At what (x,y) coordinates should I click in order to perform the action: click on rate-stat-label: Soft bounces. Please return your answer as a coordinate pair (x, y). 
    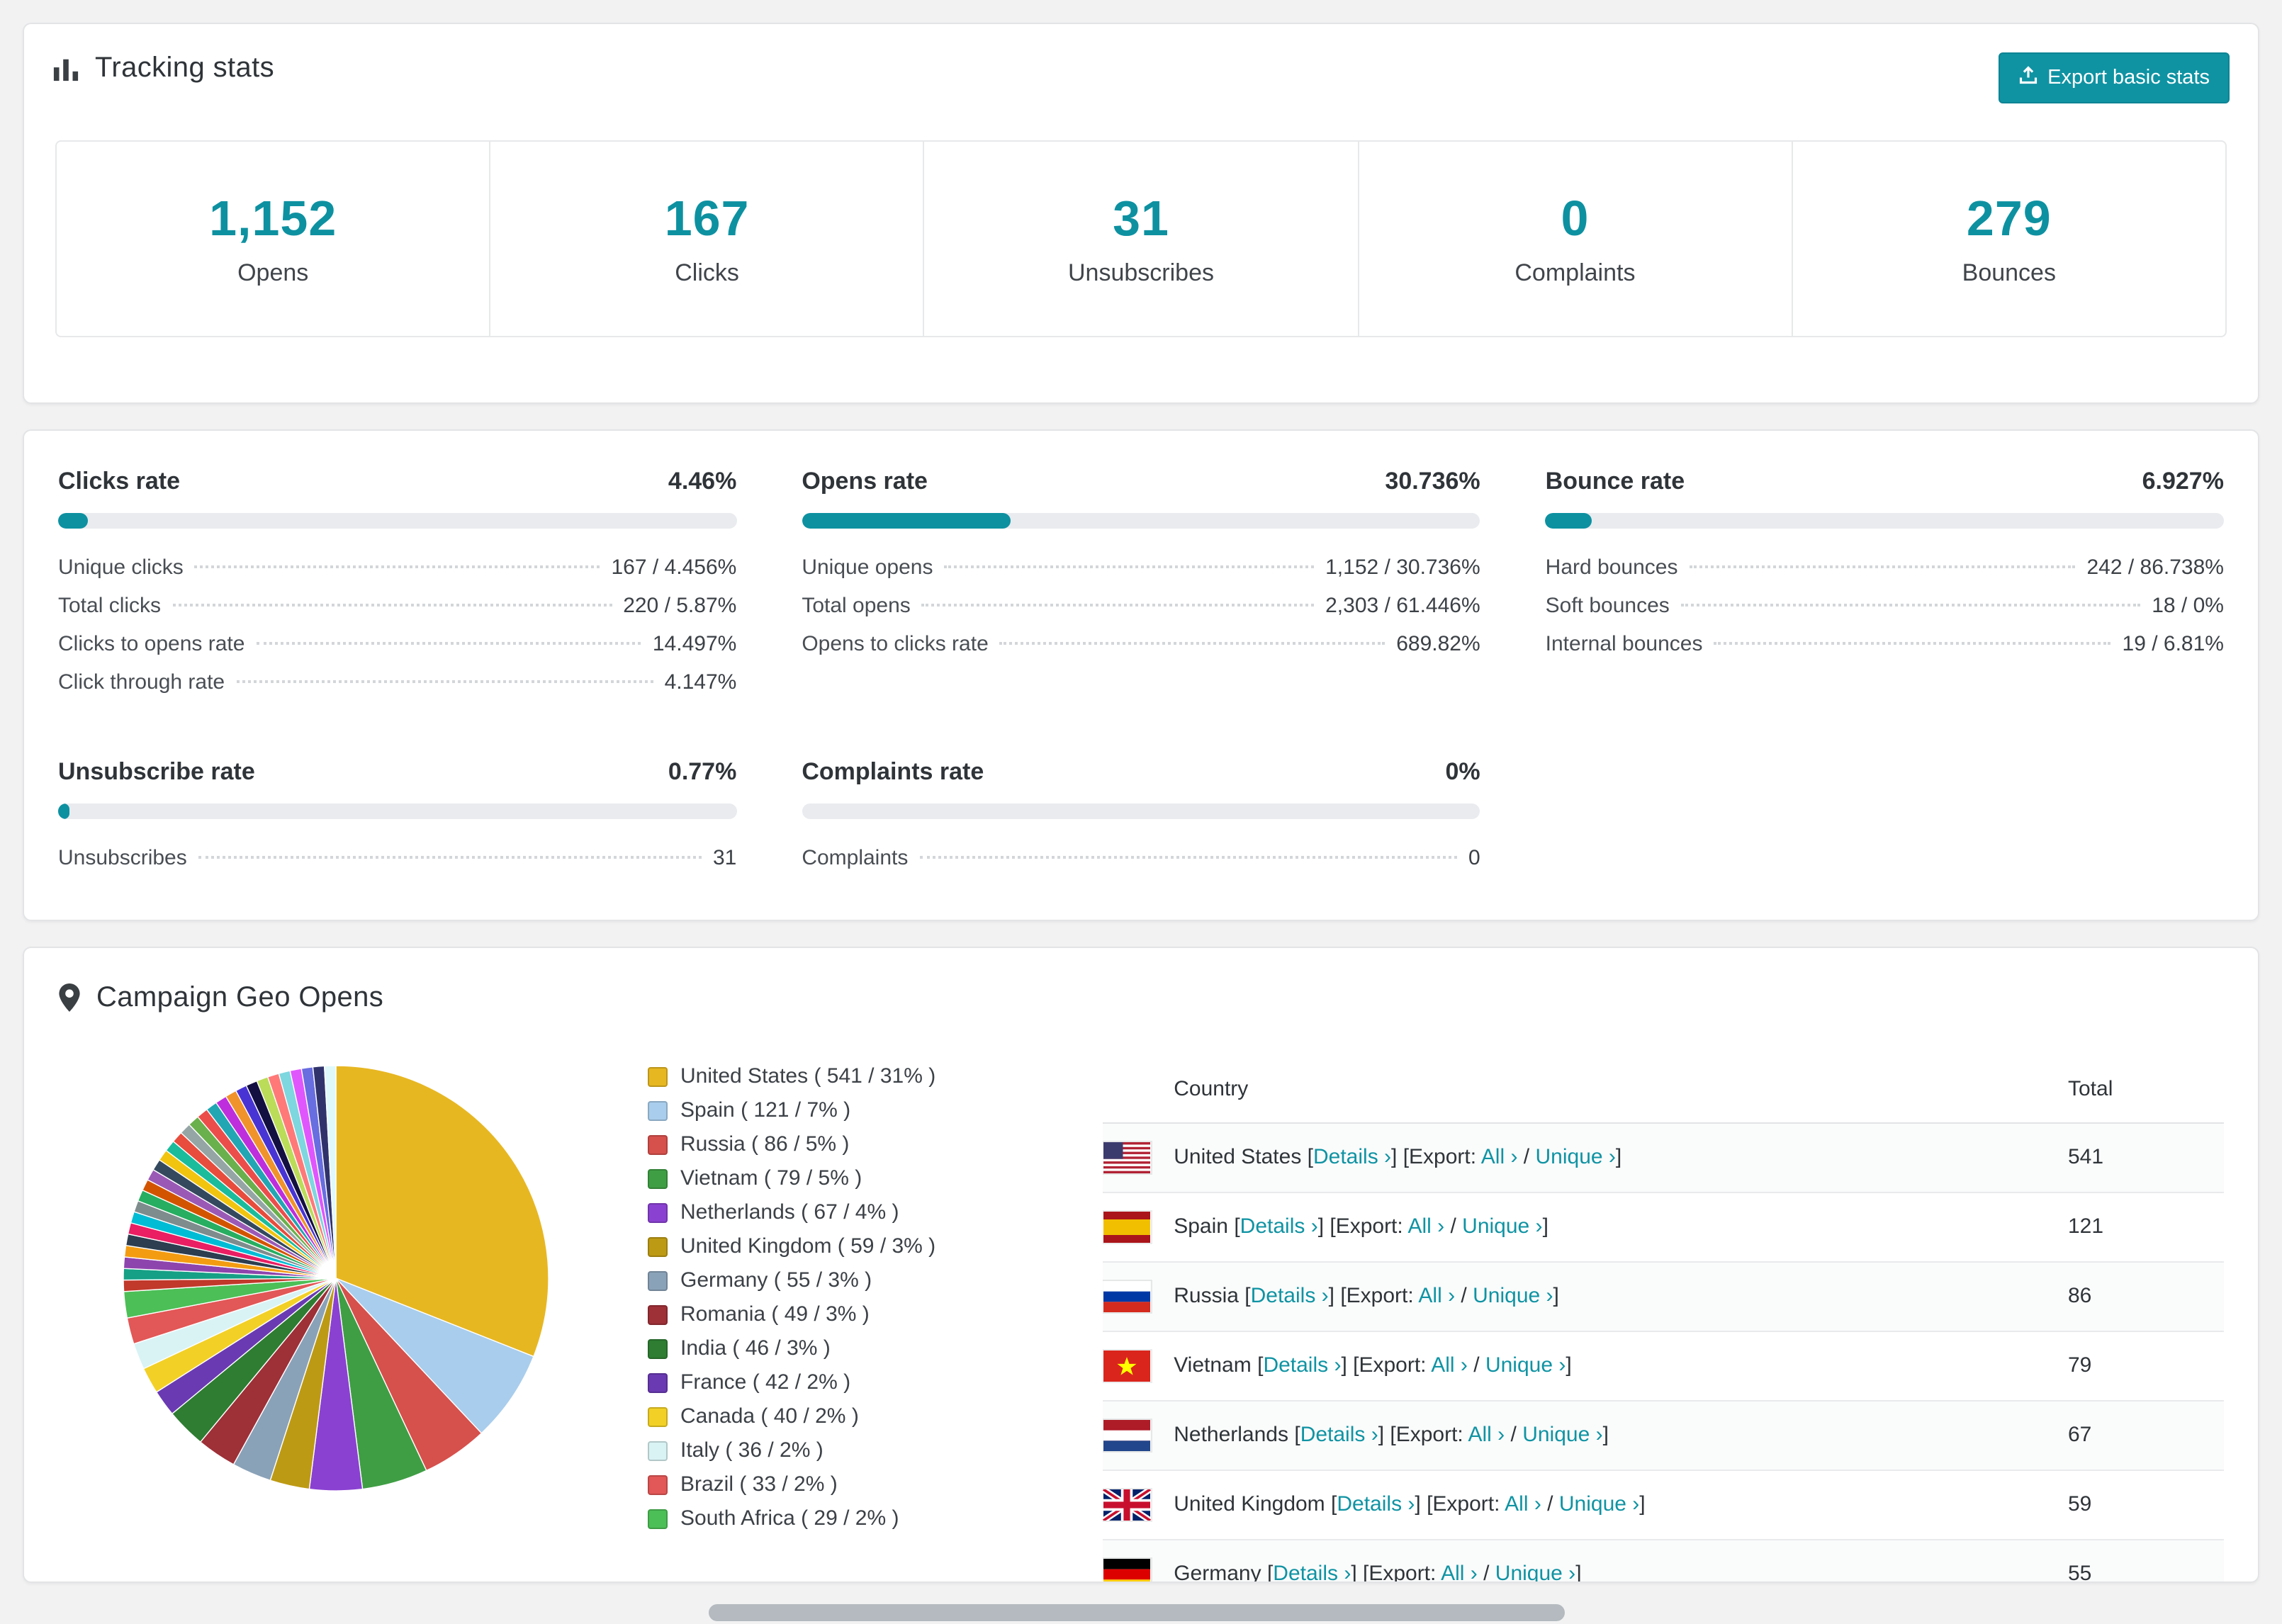
    Looking at the image, I should click on (1608, 605).